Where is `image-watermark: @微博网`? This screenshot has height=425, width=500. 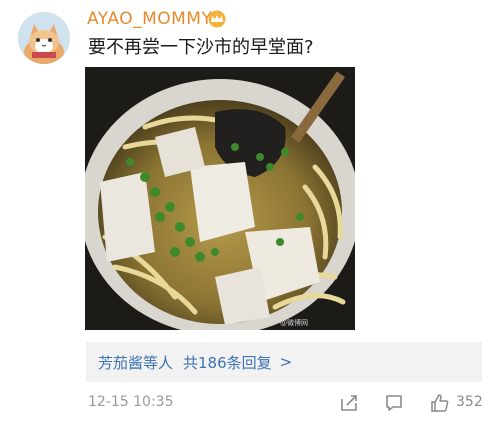
image-watermark: @微博网 is located at coordinates (294, 323).